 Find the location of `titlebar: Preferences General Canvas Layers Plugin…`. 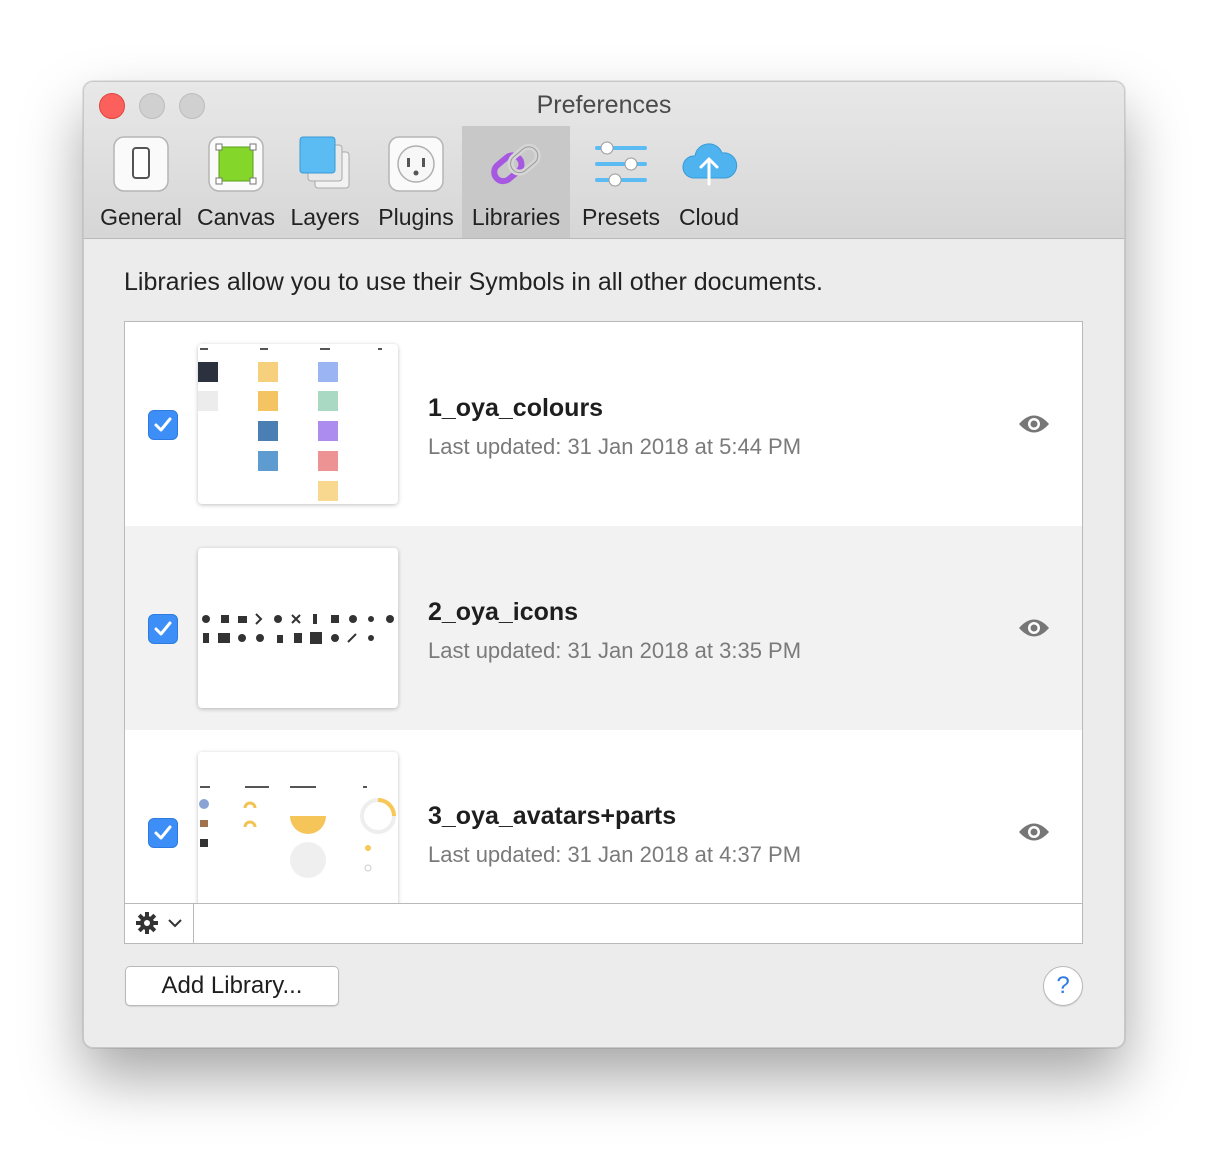

titlebar: Preferences General Canvas Layers Plugin… is located at coordinates (604, 160).